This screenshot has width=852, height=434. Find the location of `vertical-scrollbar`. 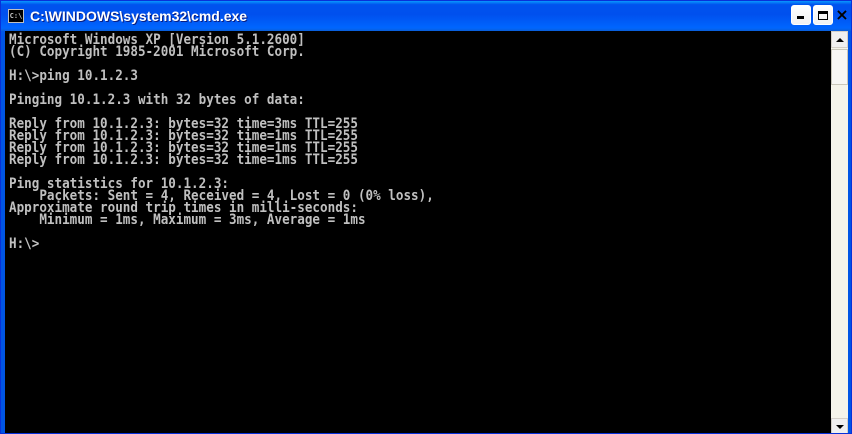

vertical-scrollbar is located at coordinates (839, 232).